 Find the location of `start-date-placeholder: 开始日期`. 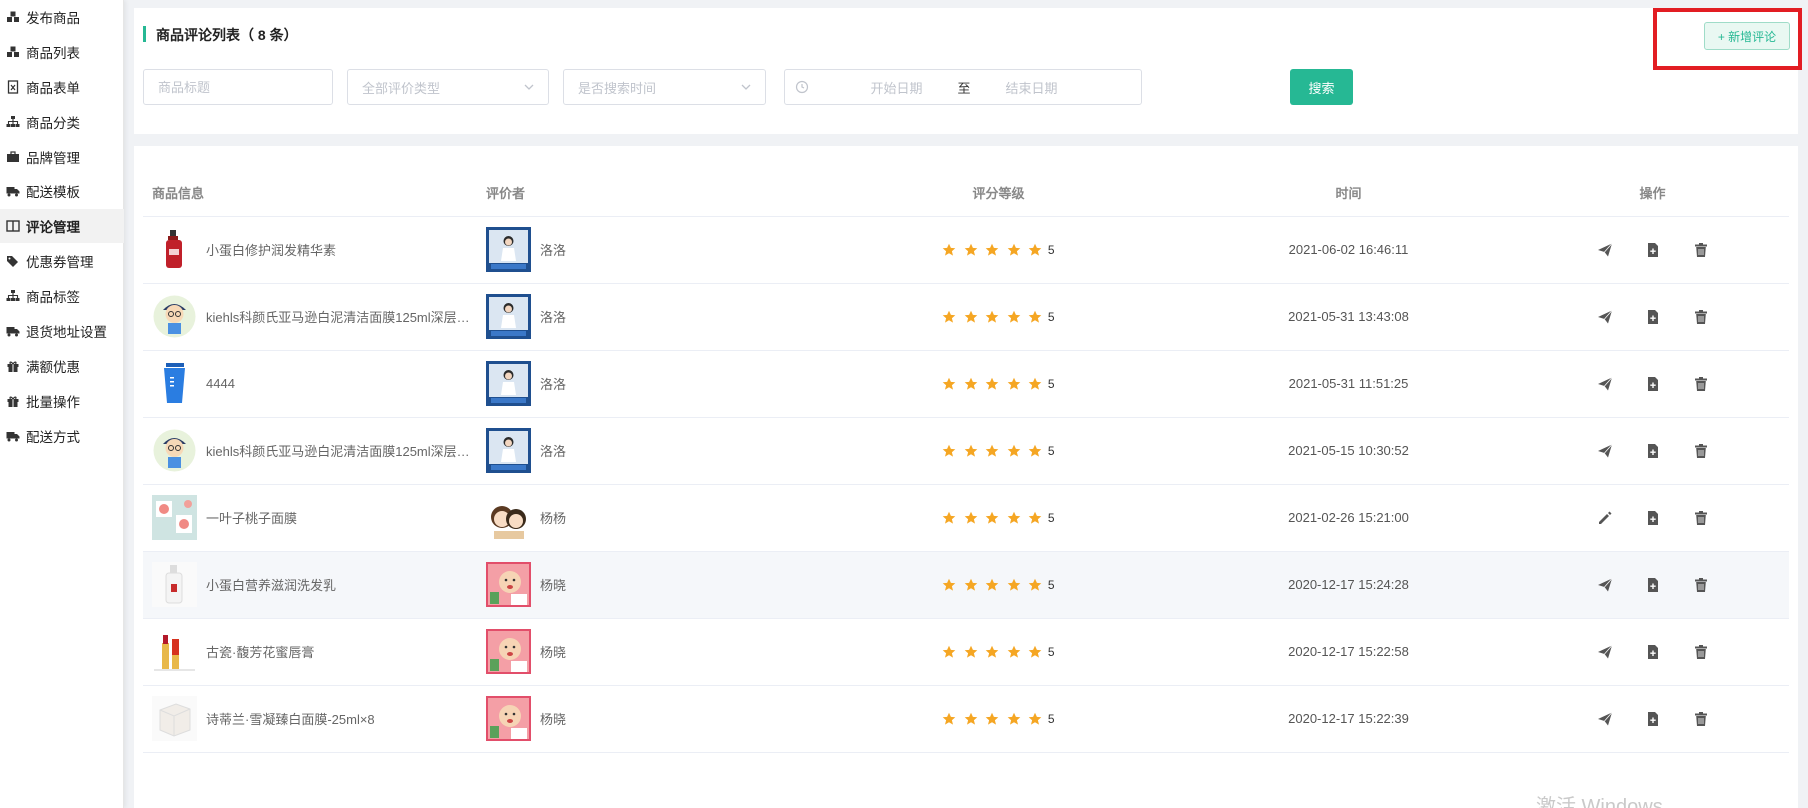

start-date-placeholder: 开始日期 is located at coordinates (896, 87).